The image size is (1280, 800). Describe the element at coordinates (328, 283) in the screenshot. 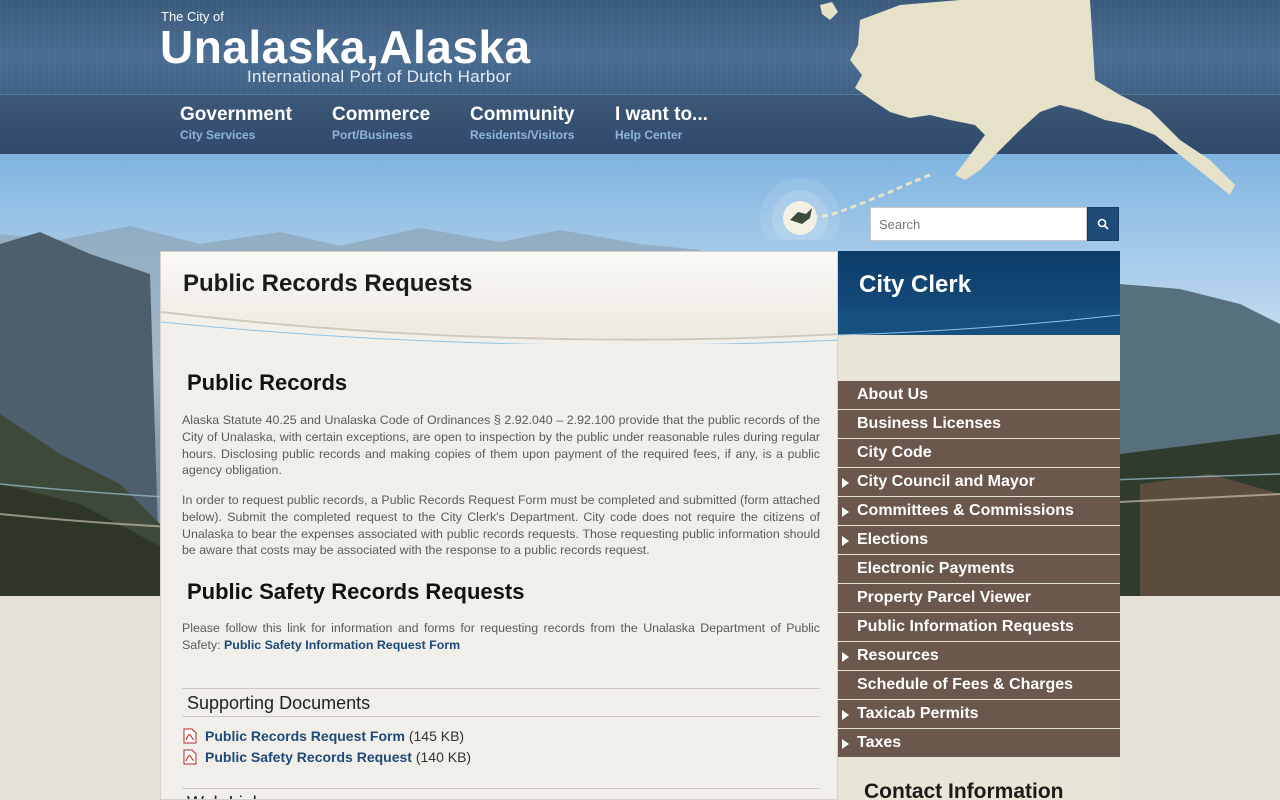

I see `page-title: Public Records Requests` at that location.